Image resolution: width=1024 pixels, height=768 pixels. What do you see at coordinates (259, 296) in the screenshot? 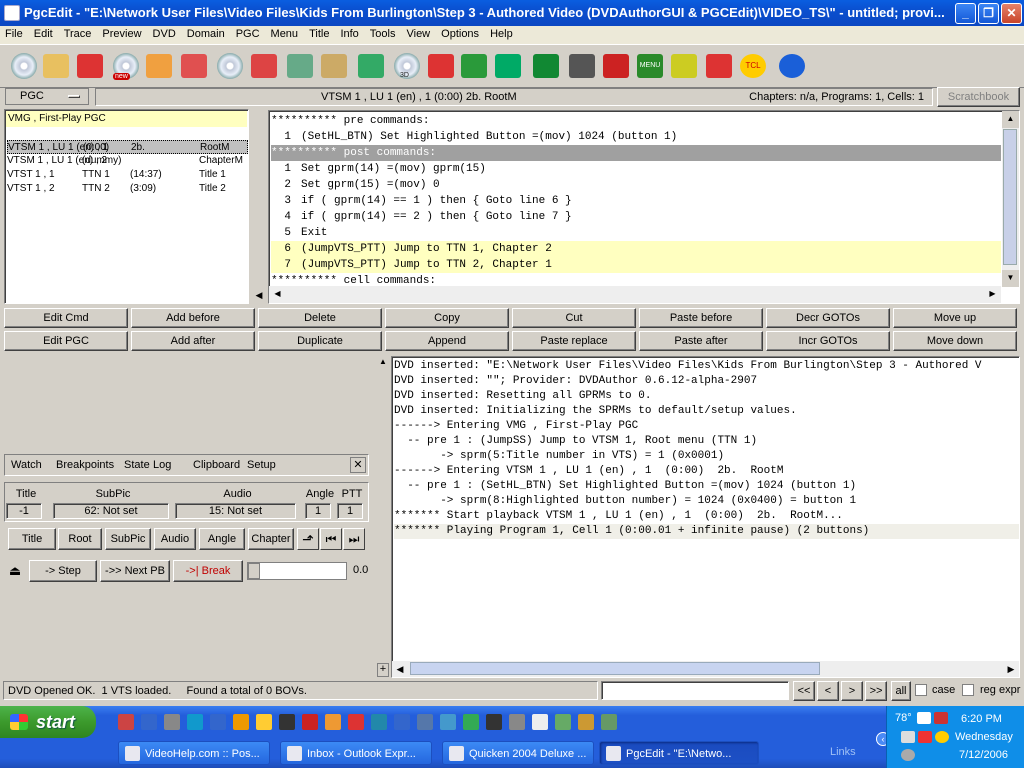
I see `scroll-left-small-icon: ◀` at bounding box center [259, 296].